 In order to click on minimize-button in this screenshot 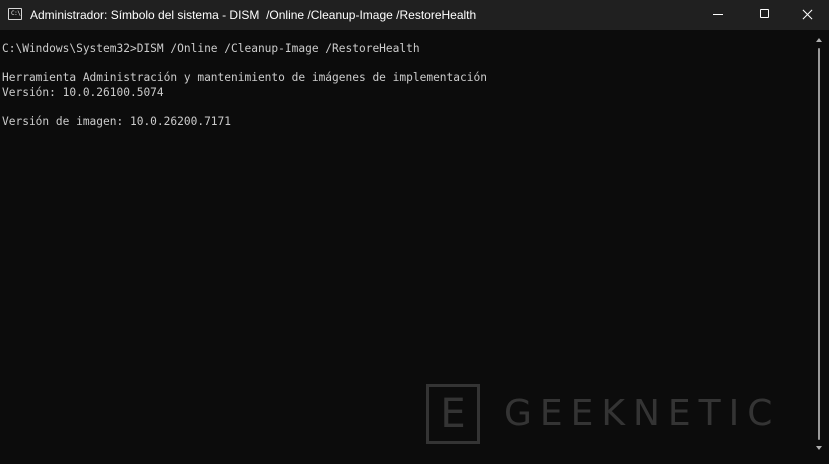, I will do `click(718, 15)`.